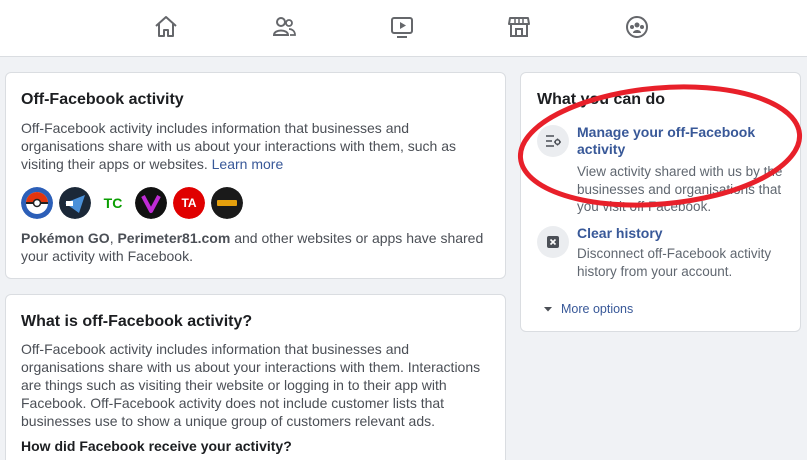 The image size is (807, 460). I want to click on app-name-perimeter81: Perimeter81.com, so click(173, 238).